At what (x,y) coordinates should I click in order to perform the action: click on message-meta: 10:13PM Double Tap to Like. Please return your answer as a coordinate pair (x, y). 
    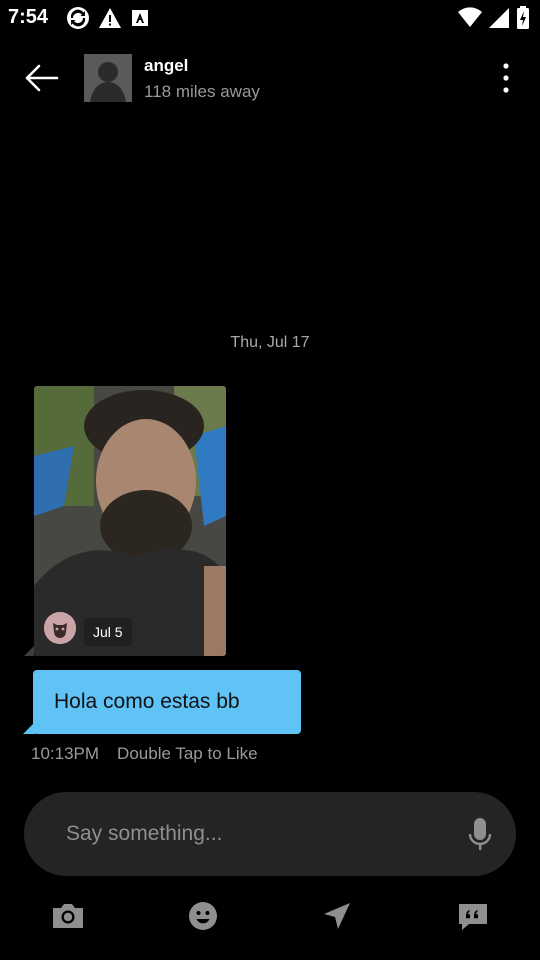
    Looking at the image, I should click on (144, 754).